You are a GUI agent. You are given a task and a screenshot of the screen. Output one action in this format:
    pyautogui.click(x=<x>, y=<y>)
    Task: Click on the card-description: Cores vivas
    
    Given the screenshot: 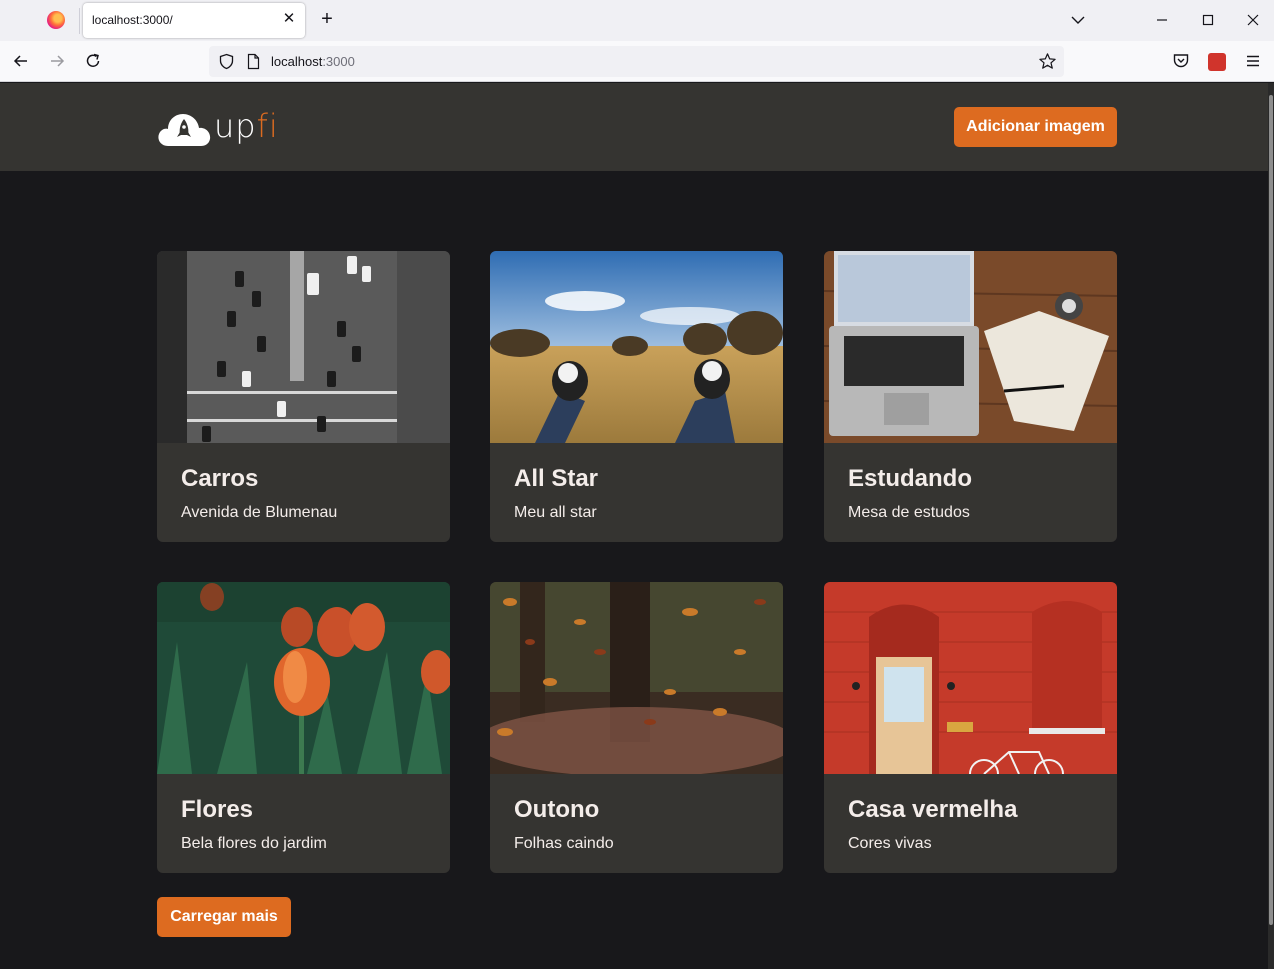 What is the action you would take?
    pyautogui.click(x=890, y=843)
    